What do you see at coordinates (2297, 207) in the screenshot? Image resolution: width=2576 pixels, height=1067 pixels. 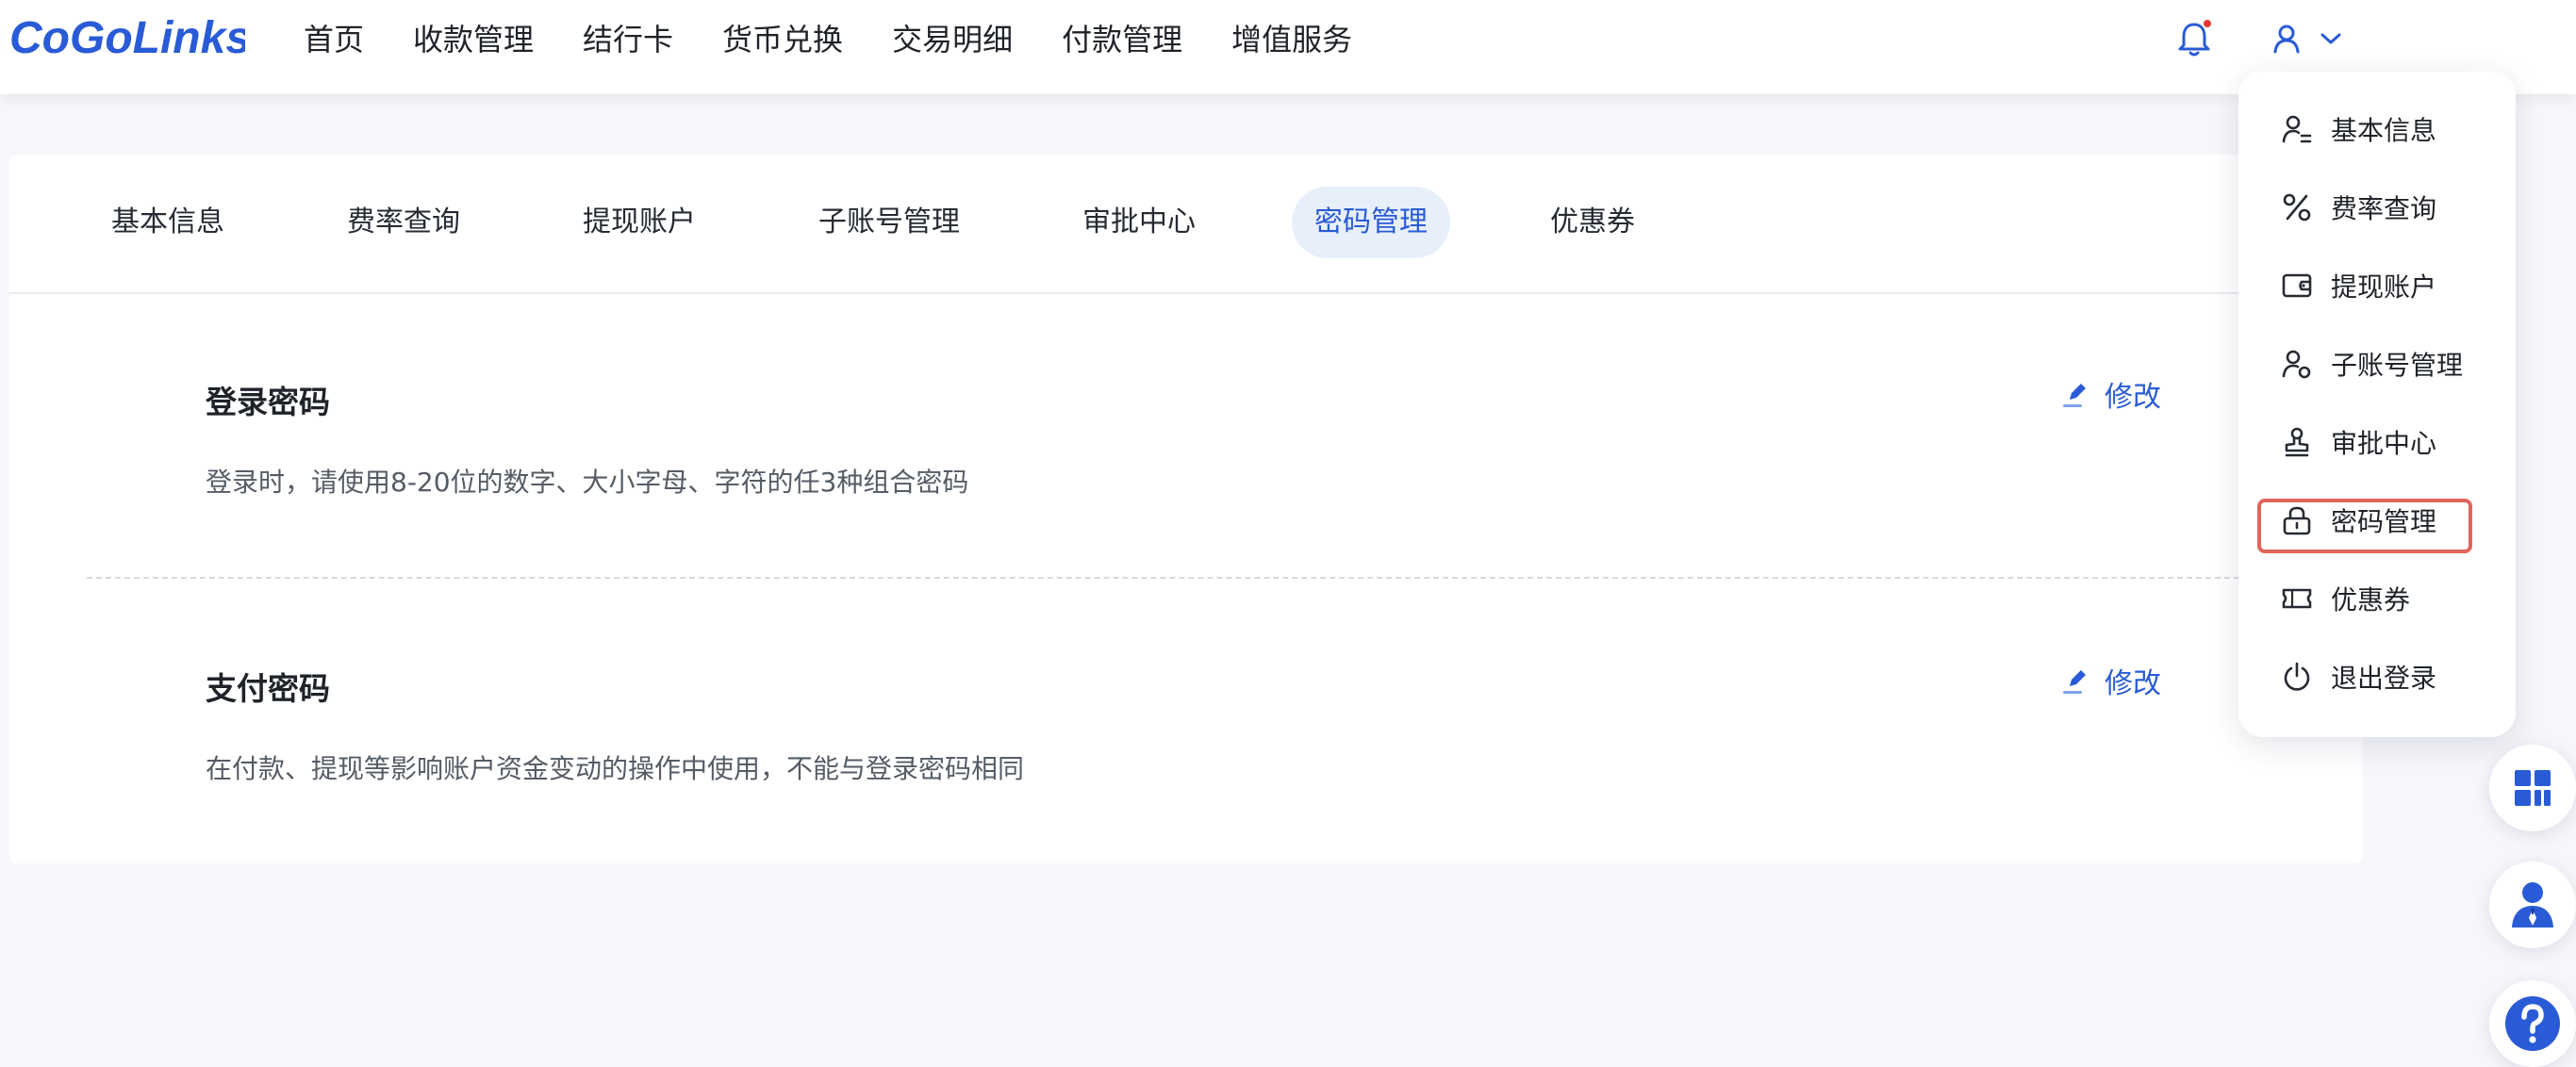 I see `percent-icon` at bounding box center [2297, 207].